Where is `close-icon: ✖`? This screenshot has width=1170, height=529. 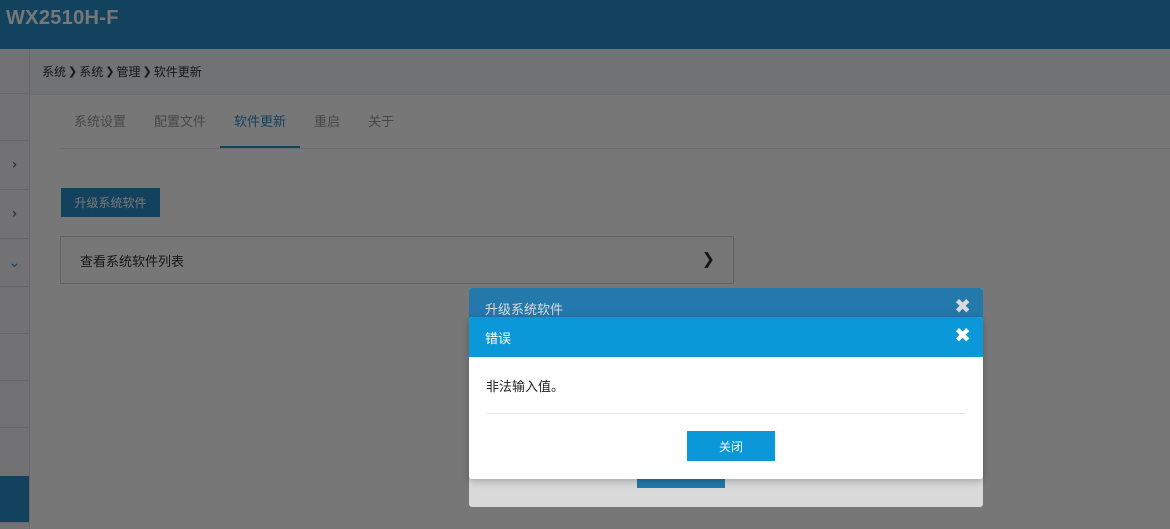
close-icon: ✖ is located at coordinates (962, 335).